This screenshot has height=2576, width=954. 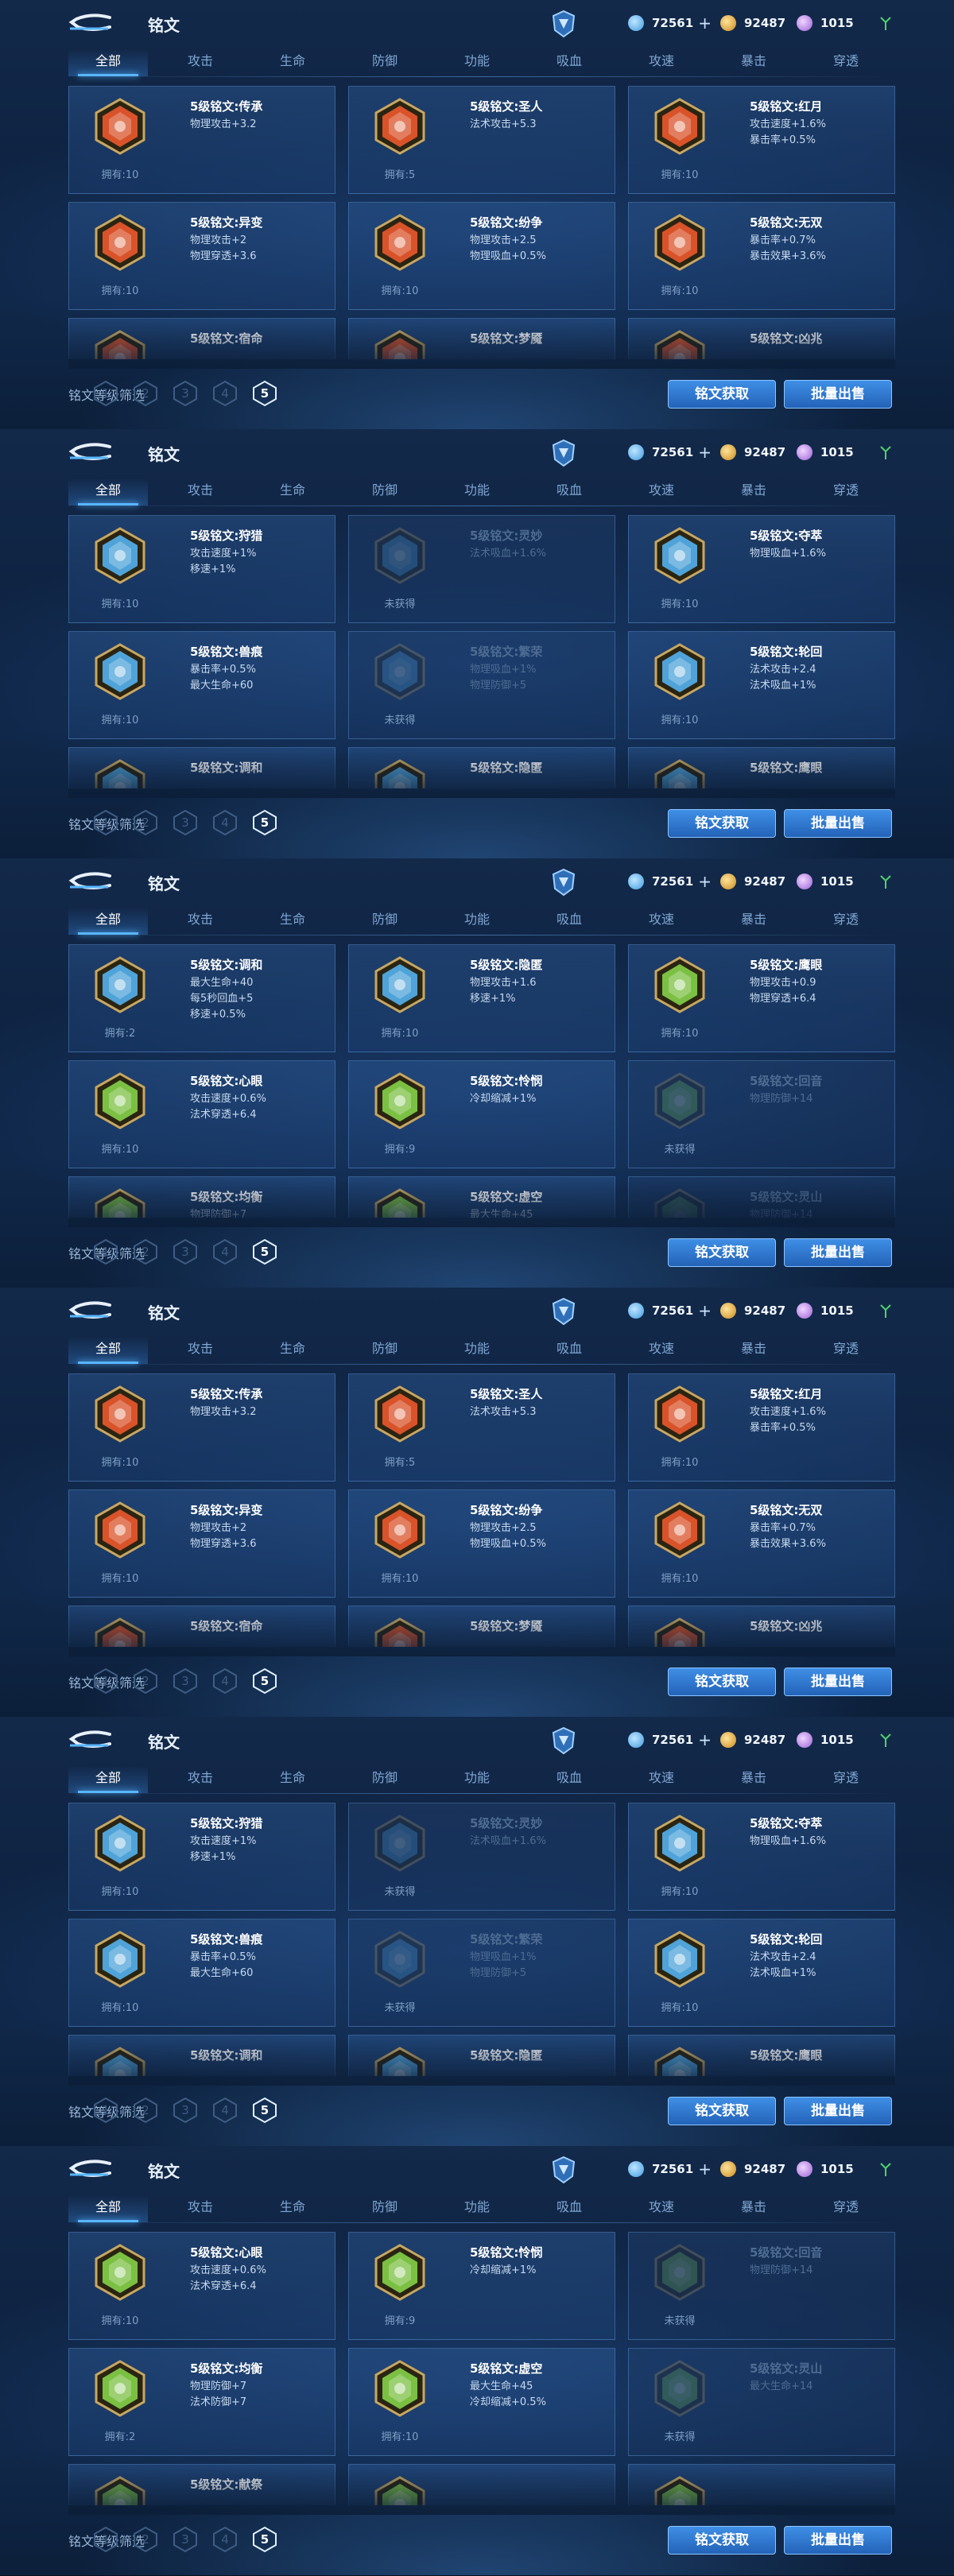 I want to click on rune-card: 5级铭文:夺萃 物理吸血+1.6% 拥有:10, so click(x=761, y=569).